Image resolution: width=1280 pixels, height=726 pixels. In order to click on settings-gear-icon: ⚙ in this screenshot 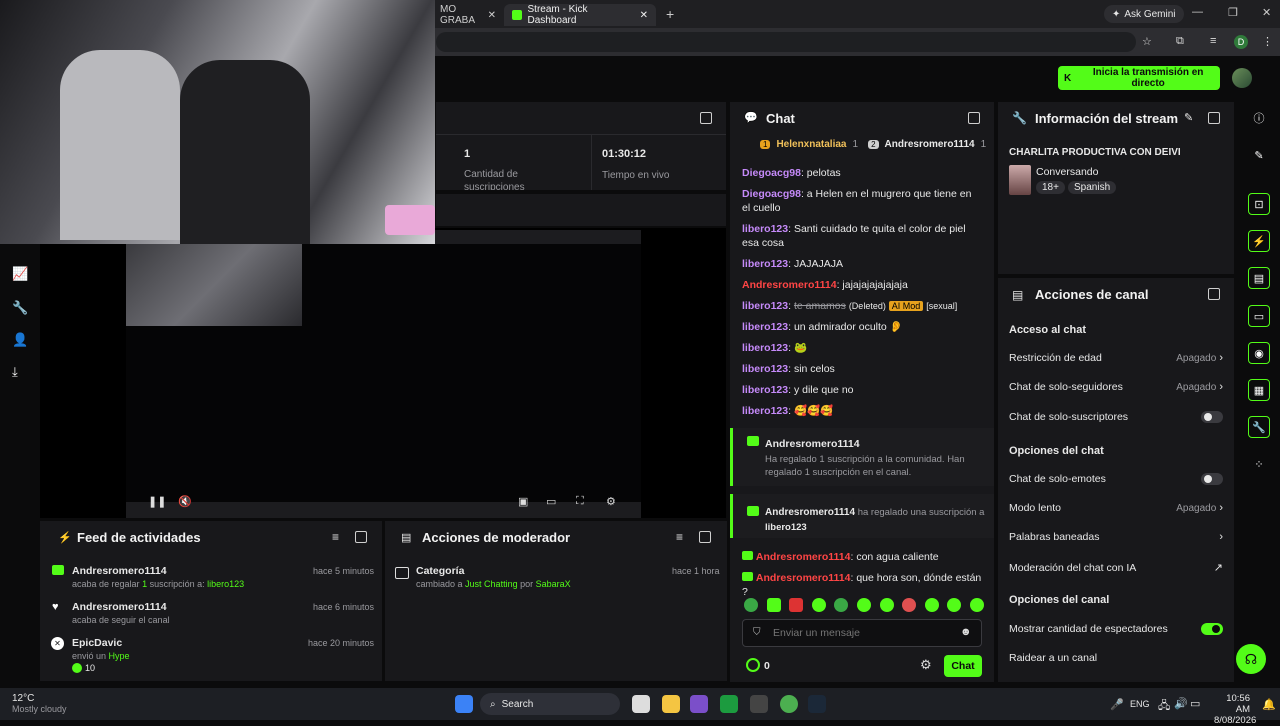, I will do `click(611, 501)`.